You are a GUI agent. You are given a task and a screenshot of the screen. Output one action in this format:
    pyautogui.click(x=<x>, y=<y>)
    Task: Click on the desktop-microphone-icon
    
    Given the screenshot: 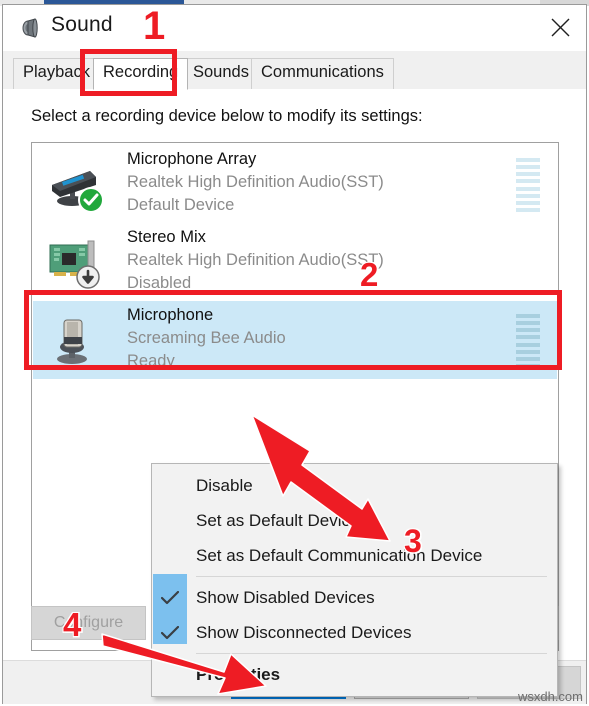 What is the action you would take?
    pyautogui.click(x=75, y=340)
    